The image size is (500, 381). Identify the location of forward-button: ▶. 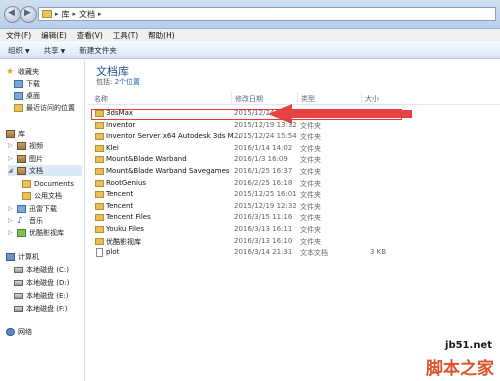
(28, 14).